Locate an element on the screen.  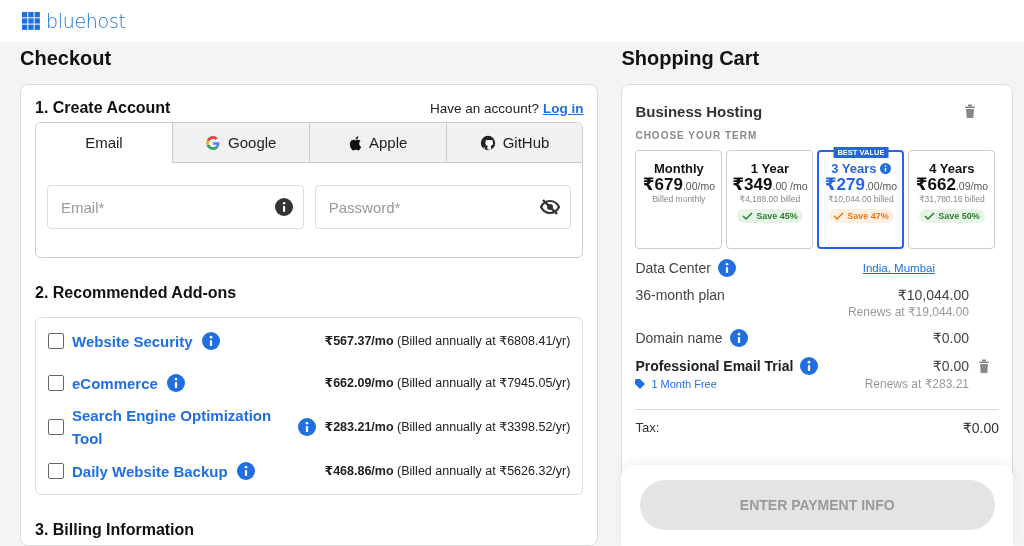
renewal-note: Renews at ₹283.21 is located at coordinates (916, 384).